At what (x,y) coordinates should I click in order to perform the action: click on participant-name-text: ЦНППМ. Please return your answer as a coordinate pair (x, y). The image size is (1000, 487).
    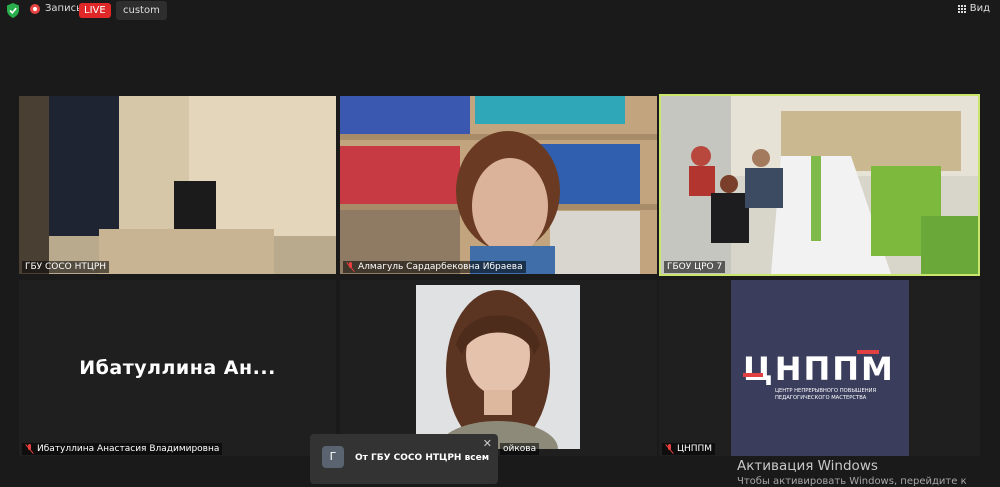
    Looking at the image, I should click on (695, 449).